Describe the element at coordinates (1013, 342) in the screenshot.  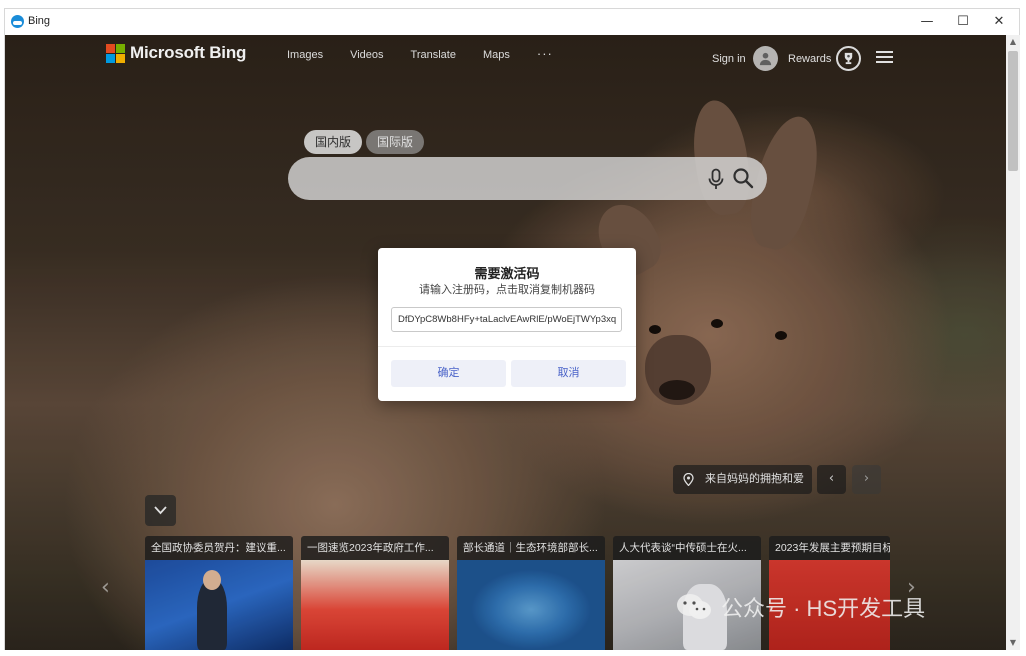
I see `vertical-scrollbar: ▲ ▼` at that location.